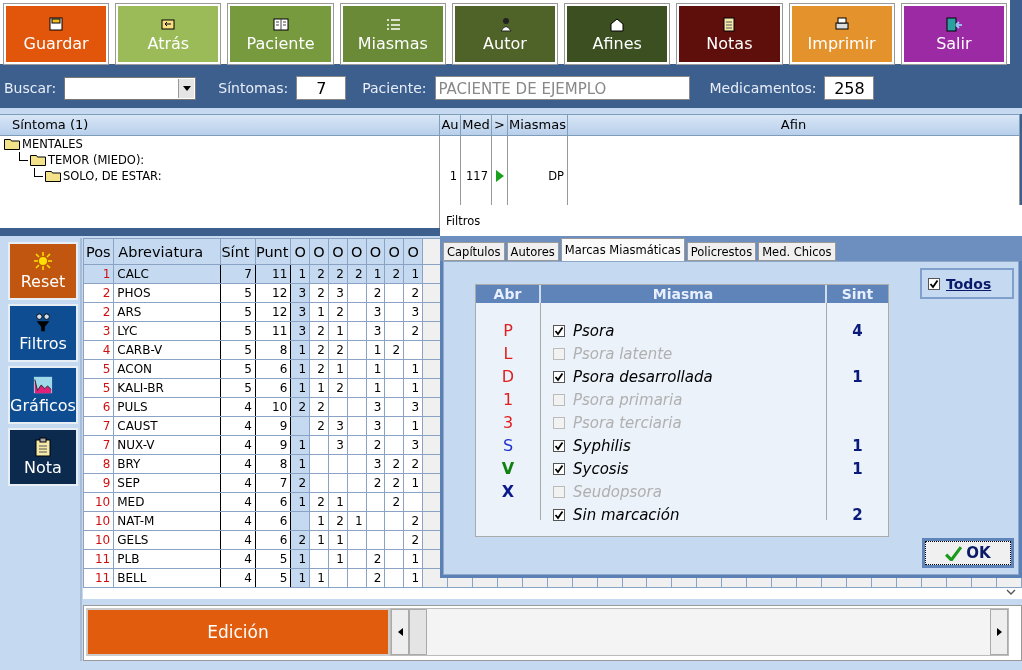  What do you see at coordinates (129, 312) in the screenshot?
I see `table-cell: ARS` at bounding box center [129, 312].